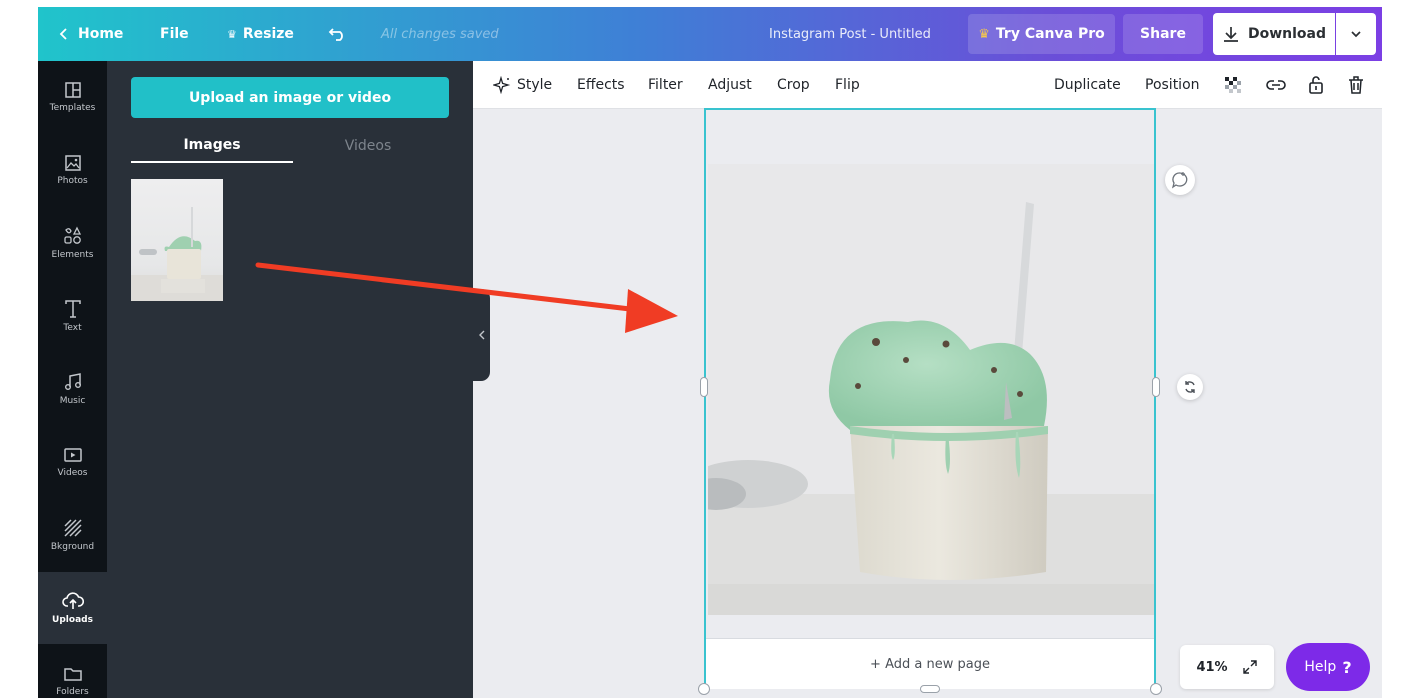 This screenshot has width=1404, height=698. I want to click on chevron-down-icon, so click(1356, 34).